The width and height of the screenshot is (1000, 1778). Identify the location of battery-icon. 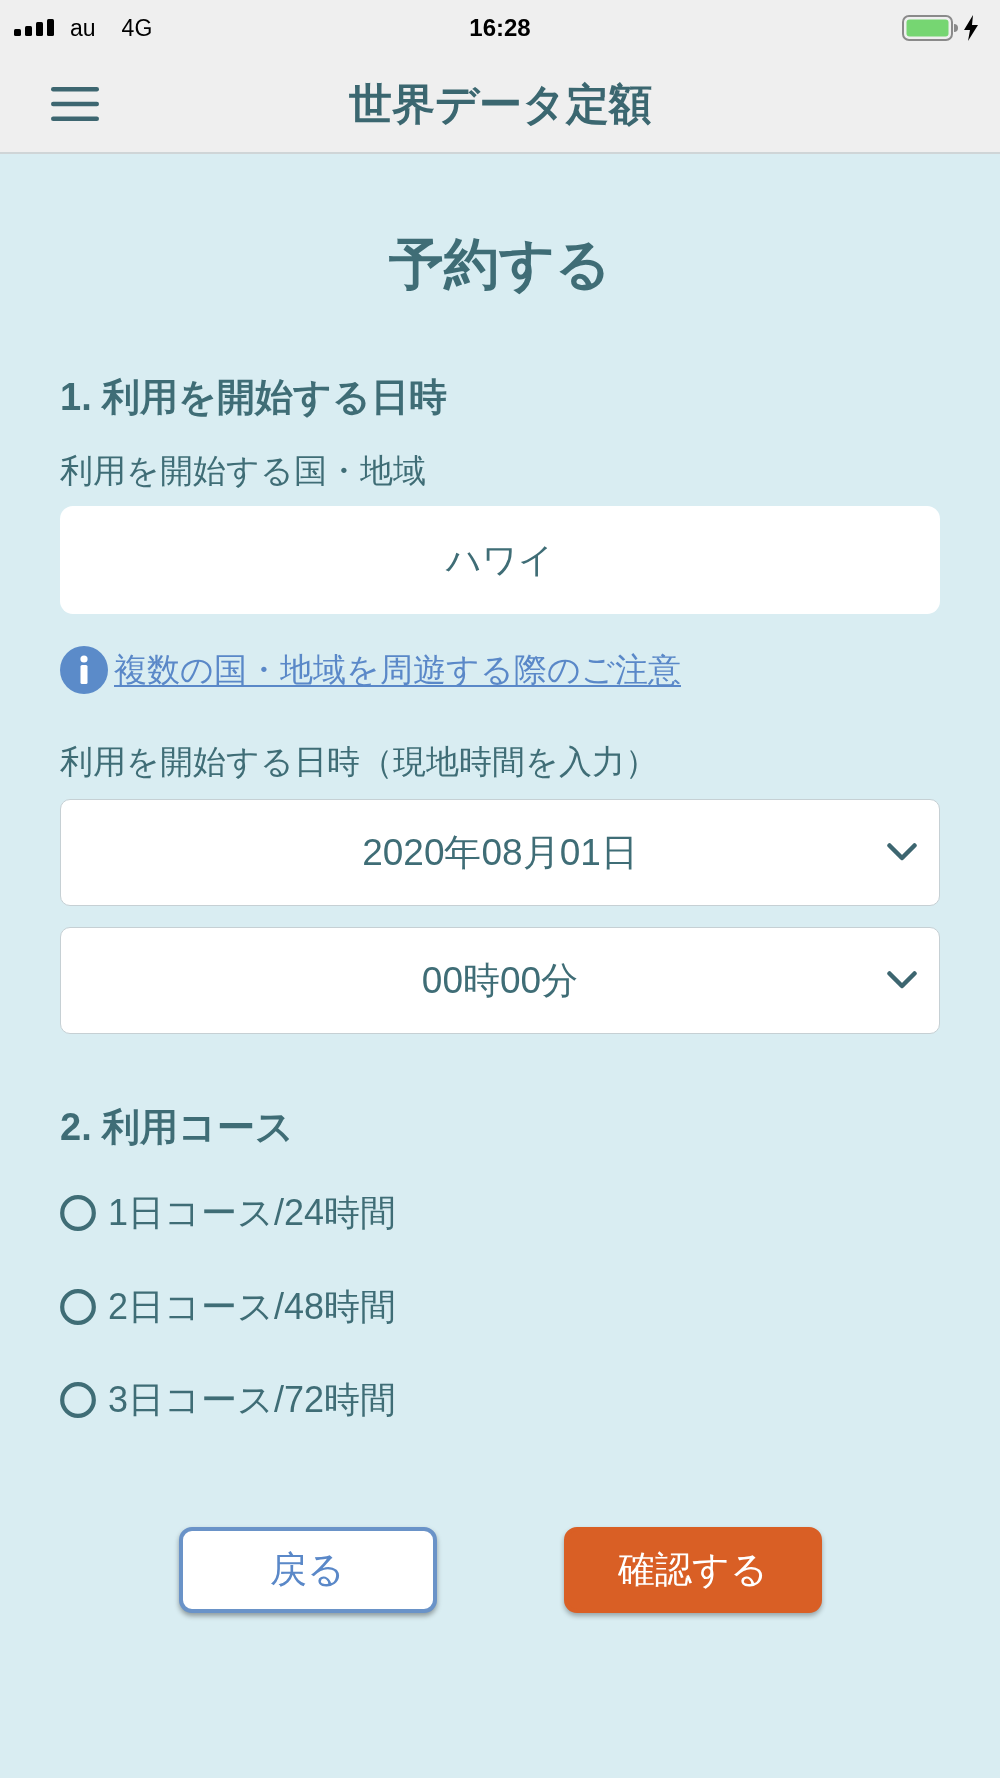
(930, 27).